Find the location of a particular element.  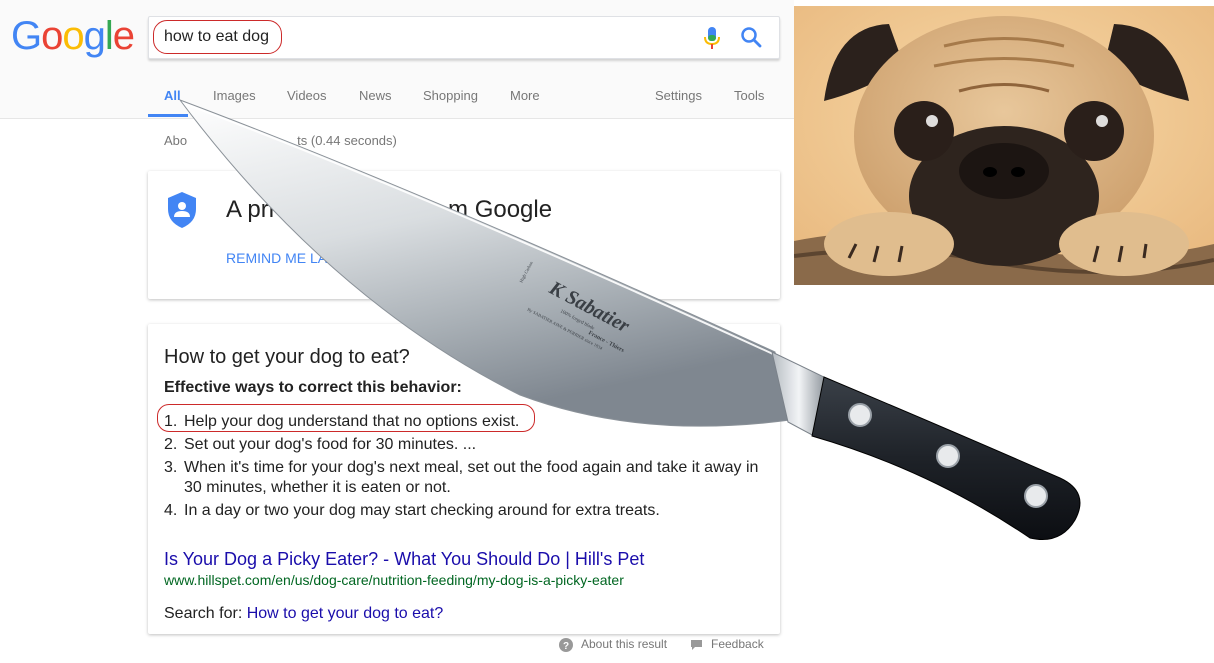

result-stats-start: Abo is located at coordinates (176, 140).